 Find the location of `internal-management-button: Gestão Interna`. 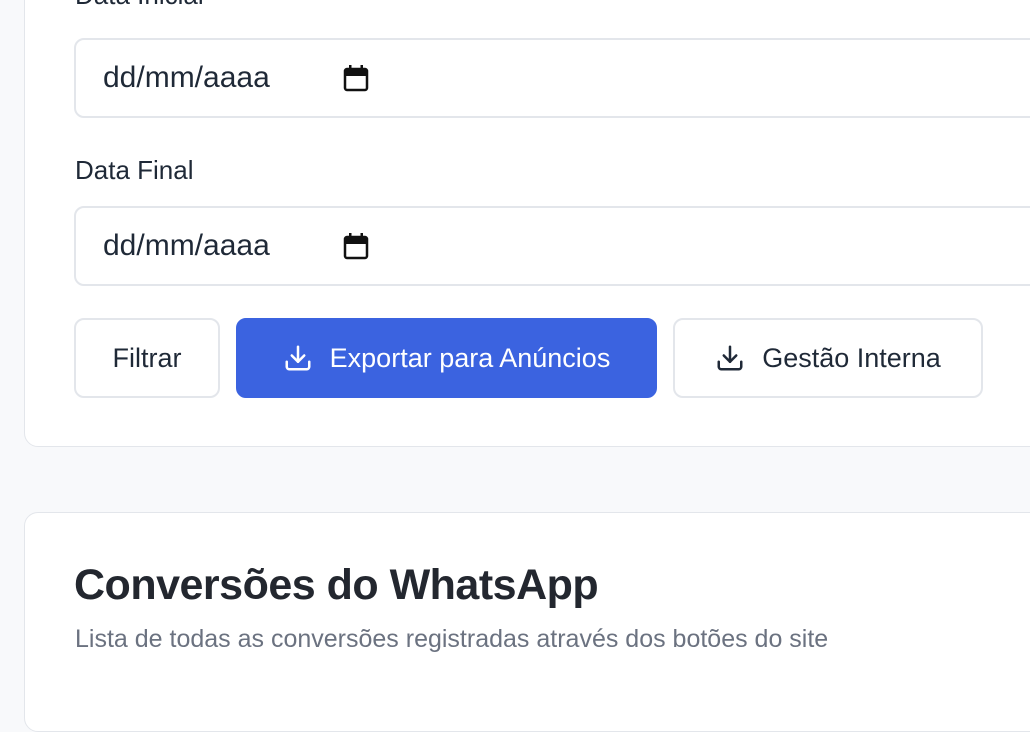

internal-management-button: Gestão Interna is located at coordinates (828, 358).